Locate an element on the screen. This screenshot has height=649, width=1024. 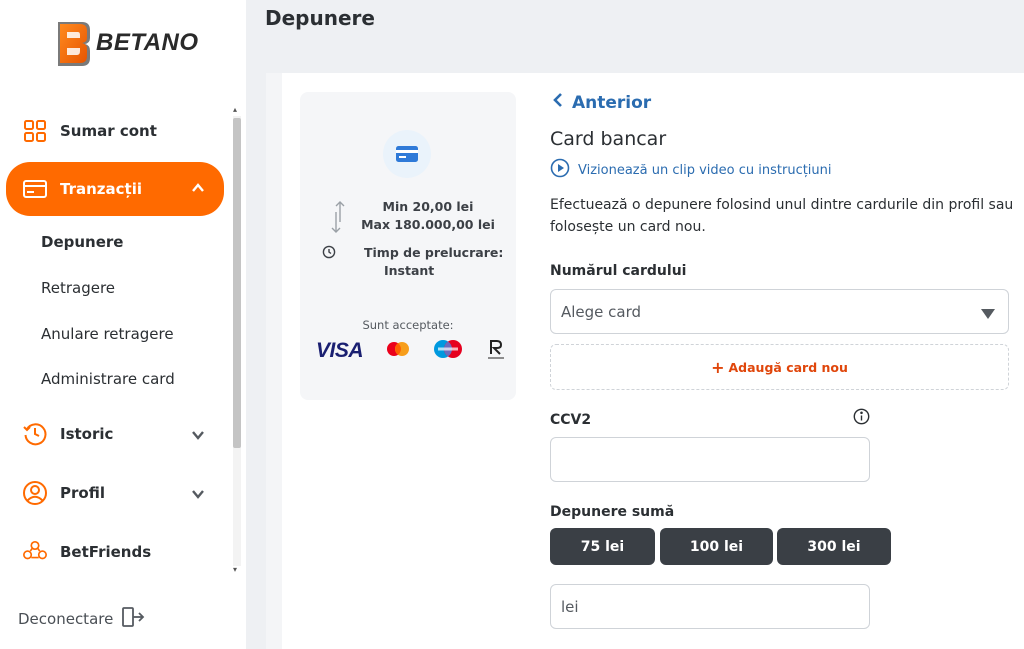
user-icon is located at coordinates (35, 493).